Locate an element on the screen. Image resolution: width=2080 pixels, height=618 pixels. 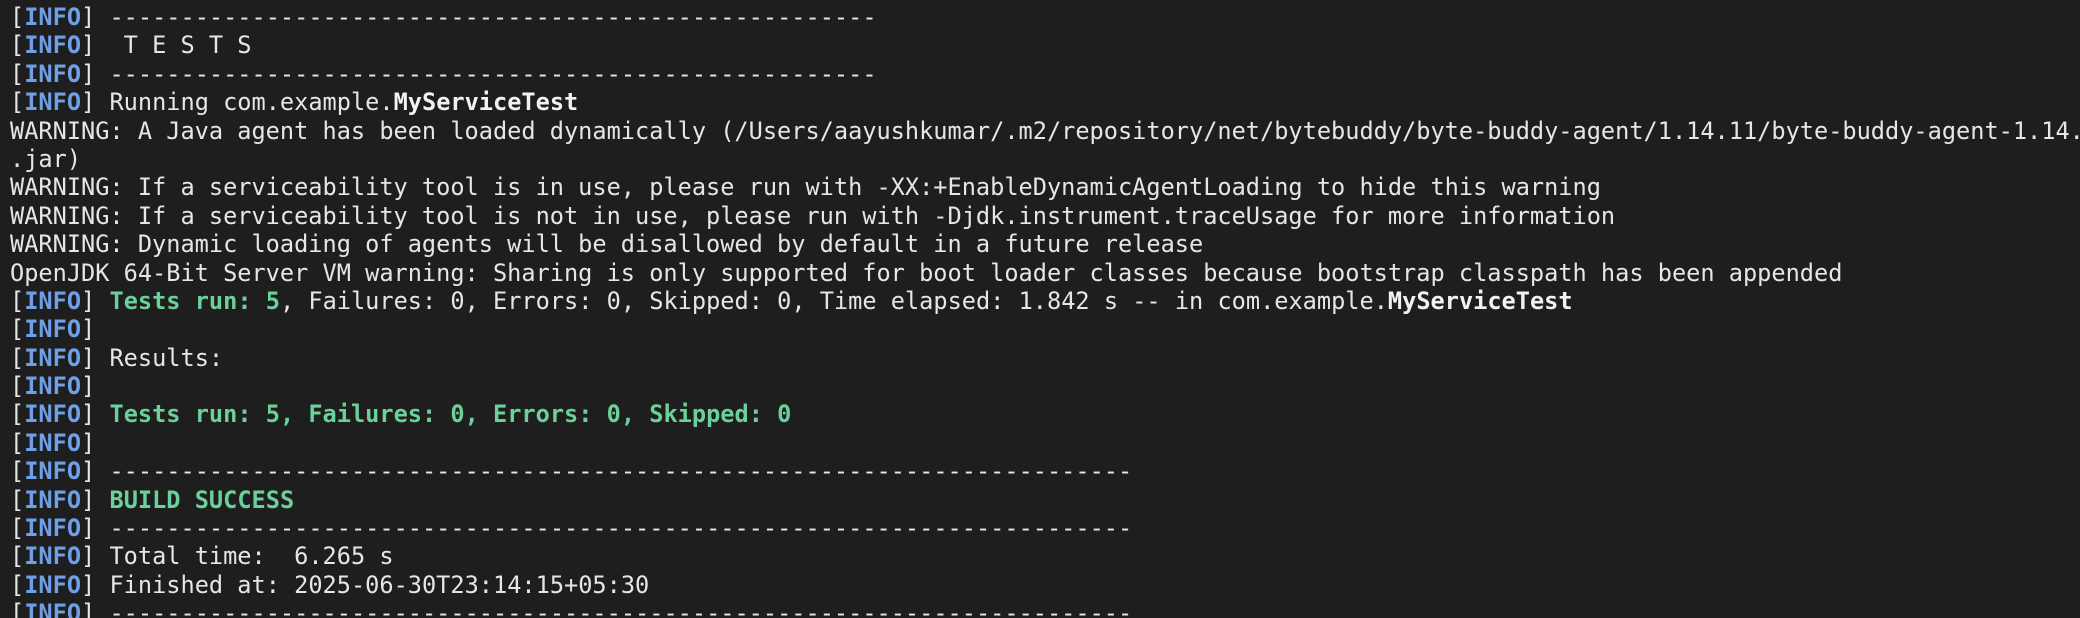
log-text: T E S T S is located at coordinates (173, 45).